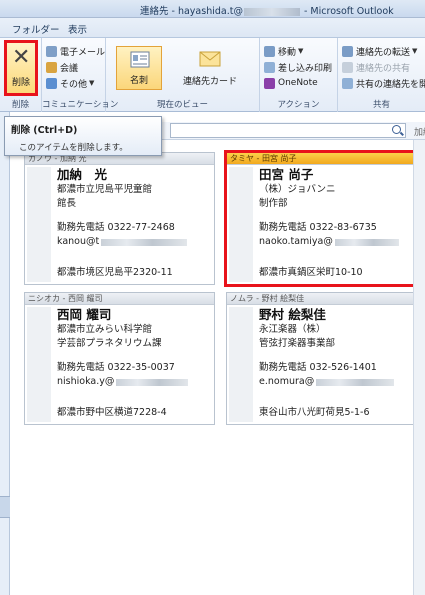  What do you see at coordinates (80, 75) in the screenshot?
I see `communication-group: 電子メール 会議 その他 ▼ コミュニケーション` at bounding box center [80, 75].